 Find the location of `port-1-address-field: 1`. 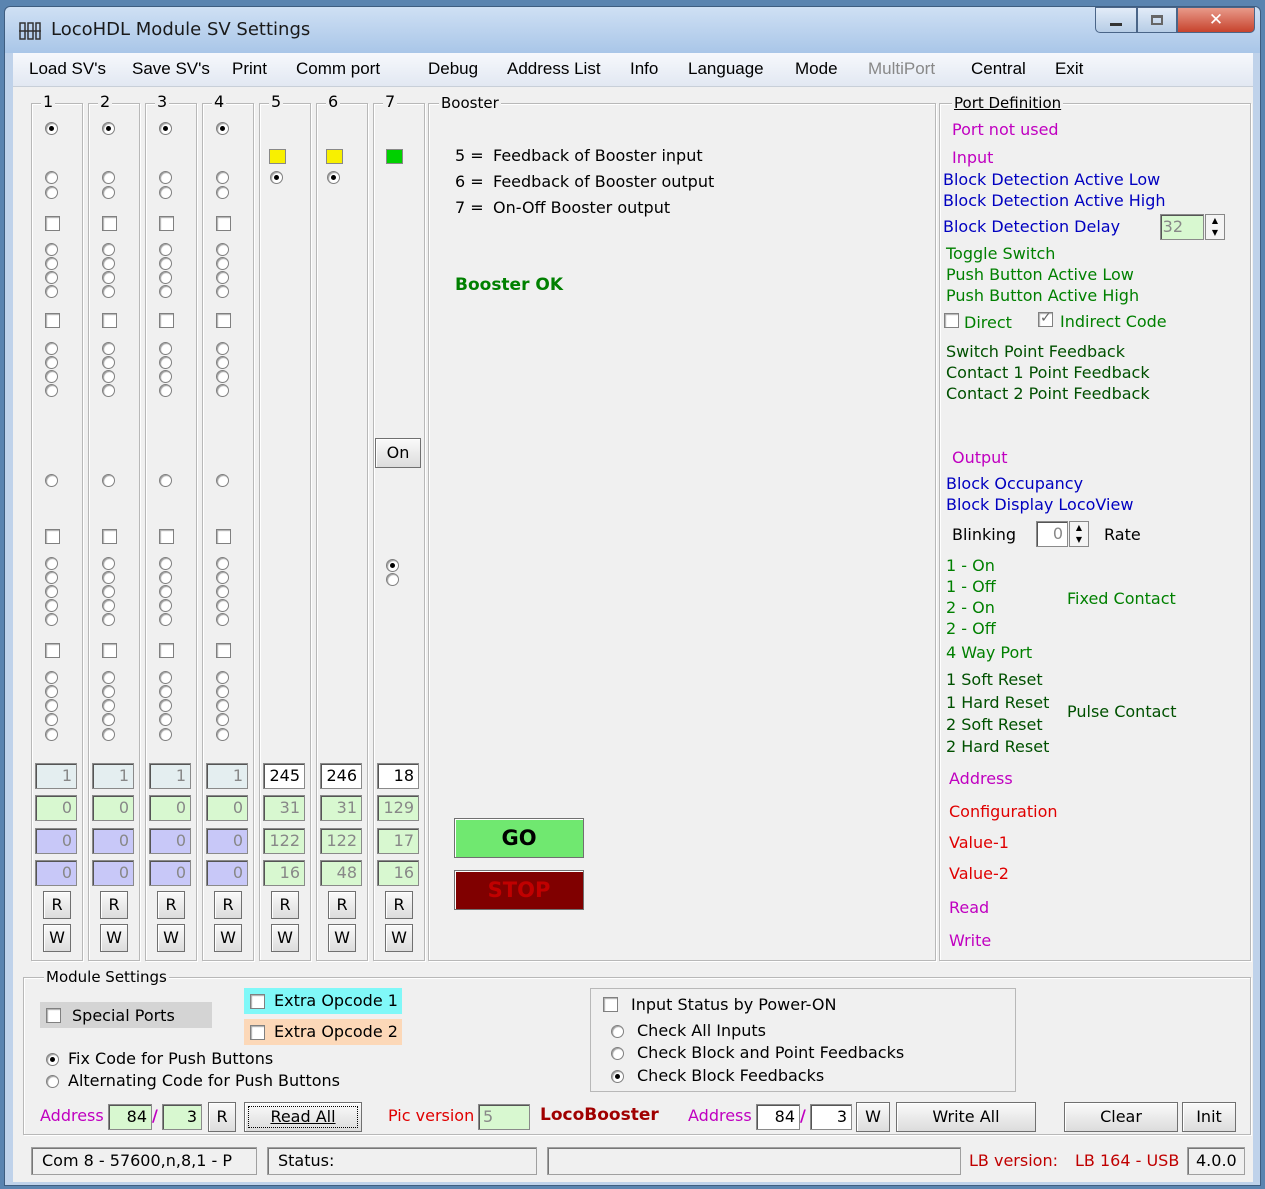

port-1-address-field: 1 is located at coordinates (56, 776).